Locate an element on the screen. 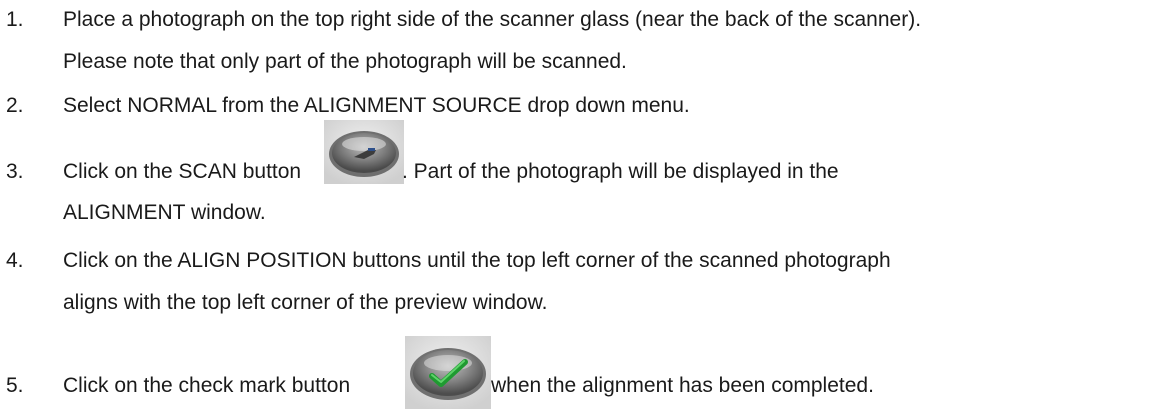 The width and height of the screenshot is (1156, 410). scan-button-icon is located at coordinates (364, 152).